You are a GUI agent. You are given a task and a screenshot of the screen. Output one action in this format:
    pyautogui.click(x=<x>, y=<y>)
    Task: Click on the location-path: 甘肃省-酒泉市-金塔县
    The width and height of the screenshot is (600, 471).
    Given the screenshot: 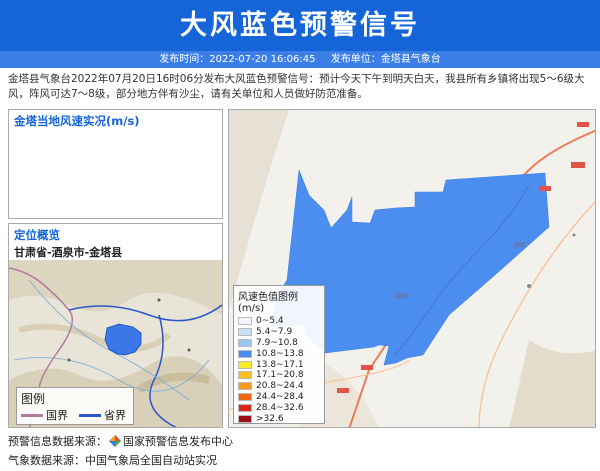 What is the action you would take?
    pyautogui.click(x=68, y=252)
    